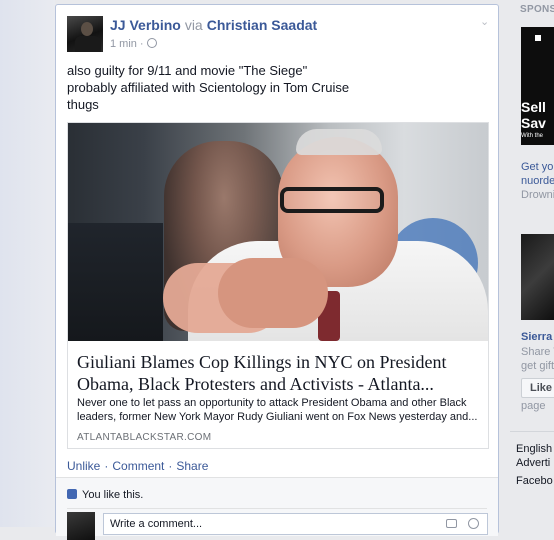  Describe the element at coordinates (83, 466) in the screenshot. I see `unlike-button: Unlike` at that location.